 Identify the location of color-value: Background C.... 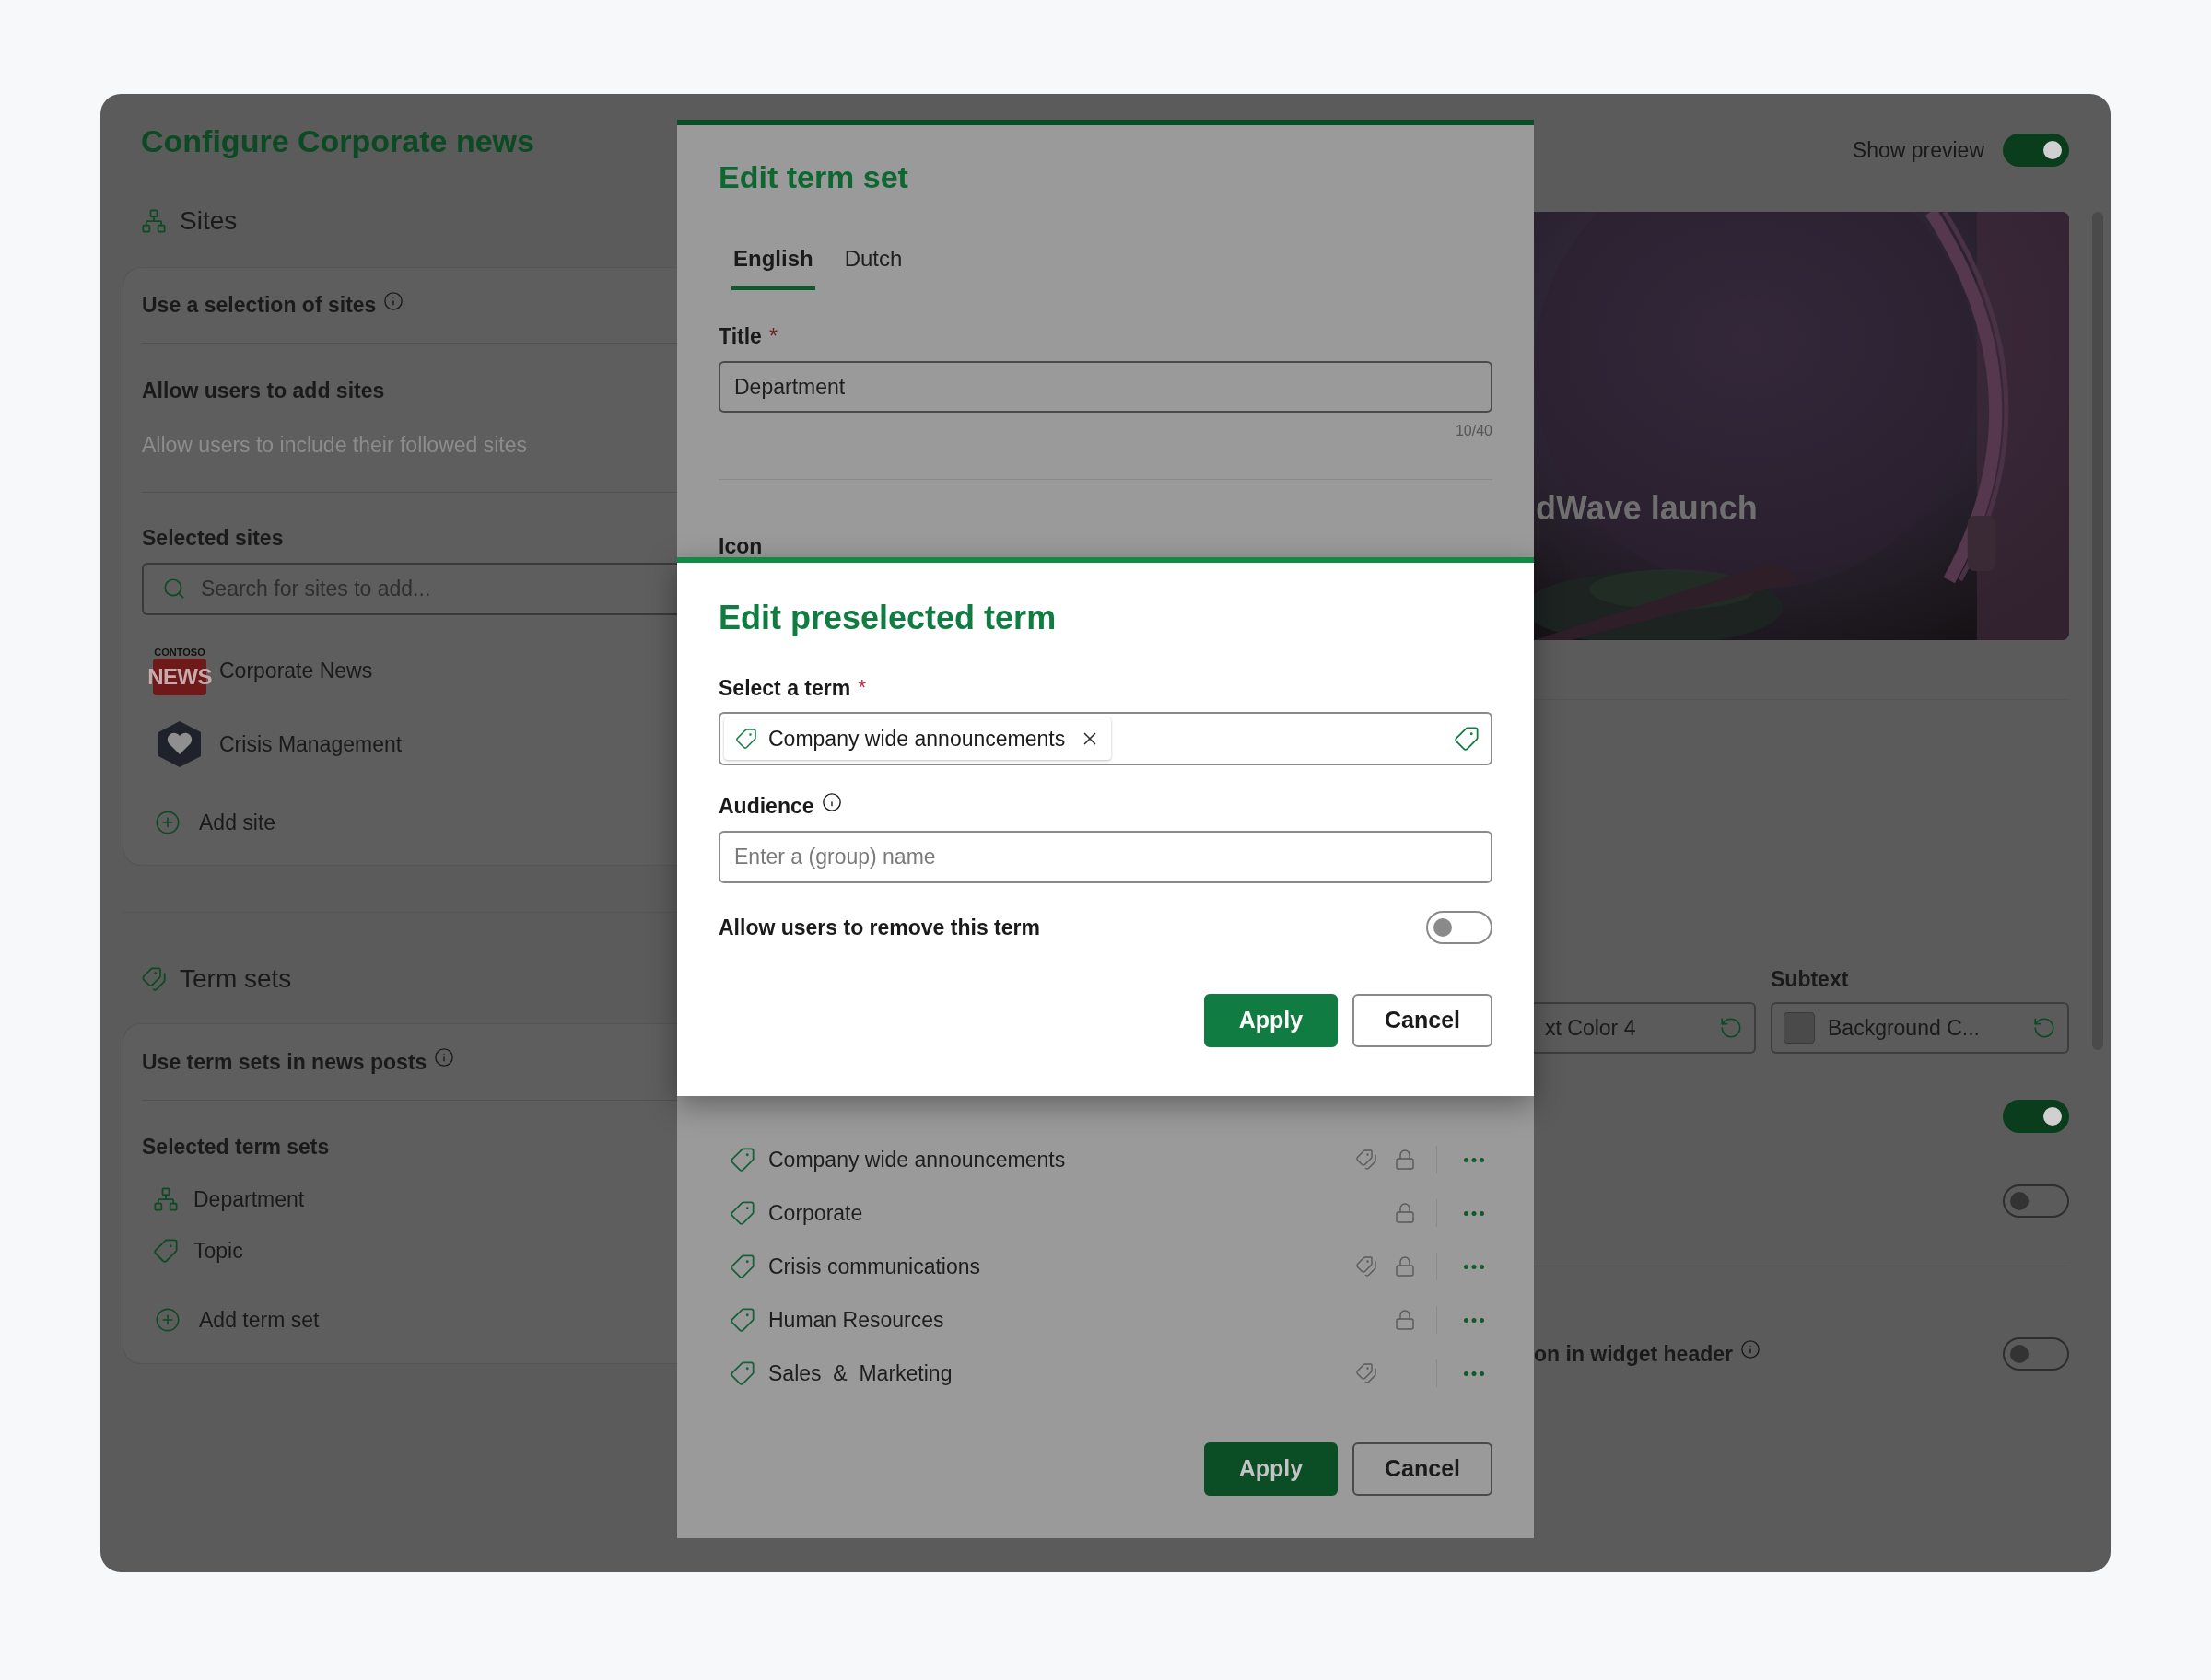
(1904, 1028).